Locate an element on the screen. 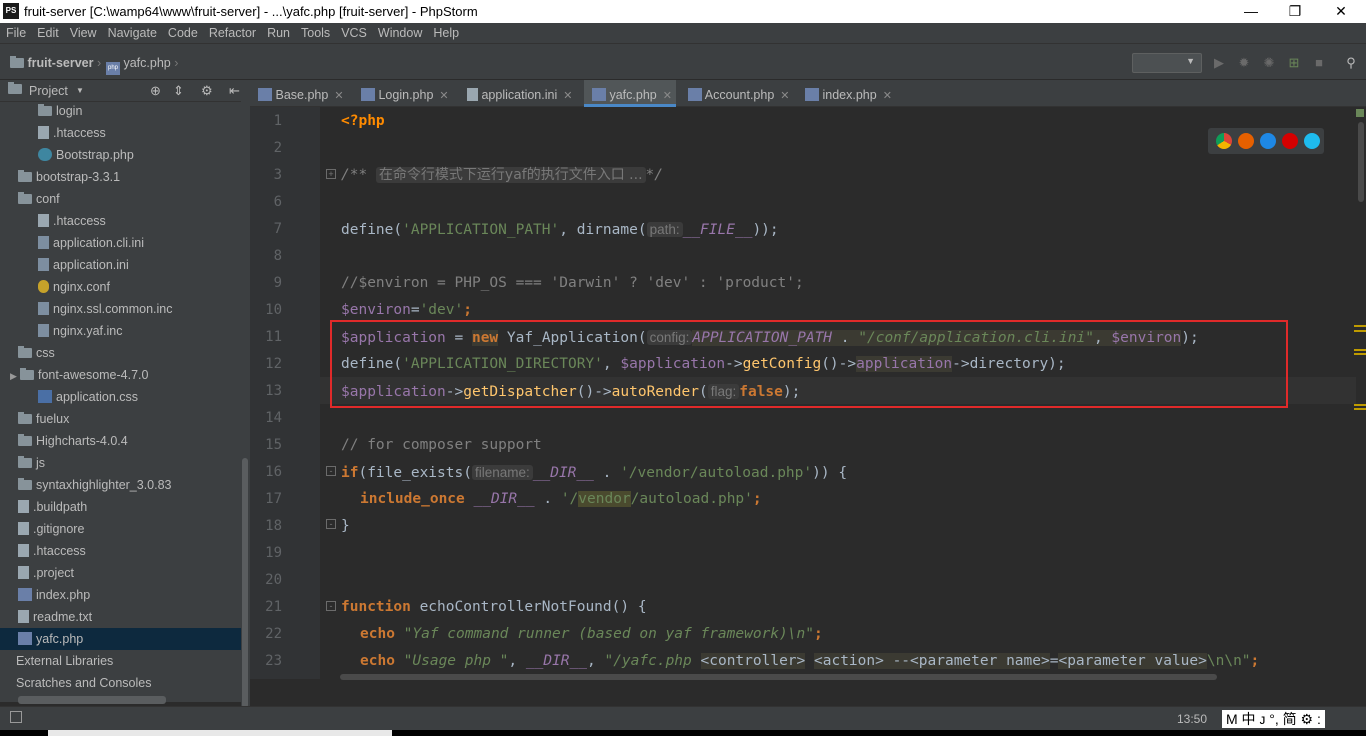  coverage-icon: ✺ is located at coordinates (1269, 63).